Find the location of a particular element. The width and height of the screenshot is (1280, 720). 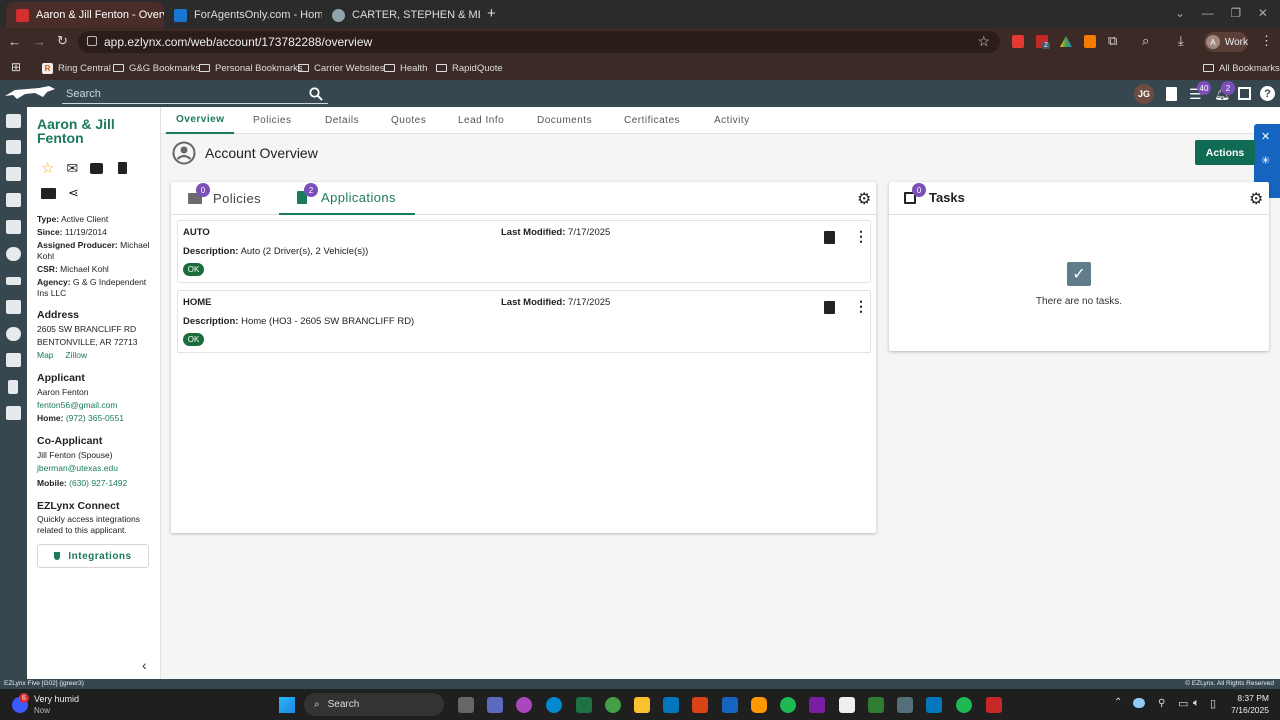

download-icon: ⤓ is located at coordinates (1181, 41).